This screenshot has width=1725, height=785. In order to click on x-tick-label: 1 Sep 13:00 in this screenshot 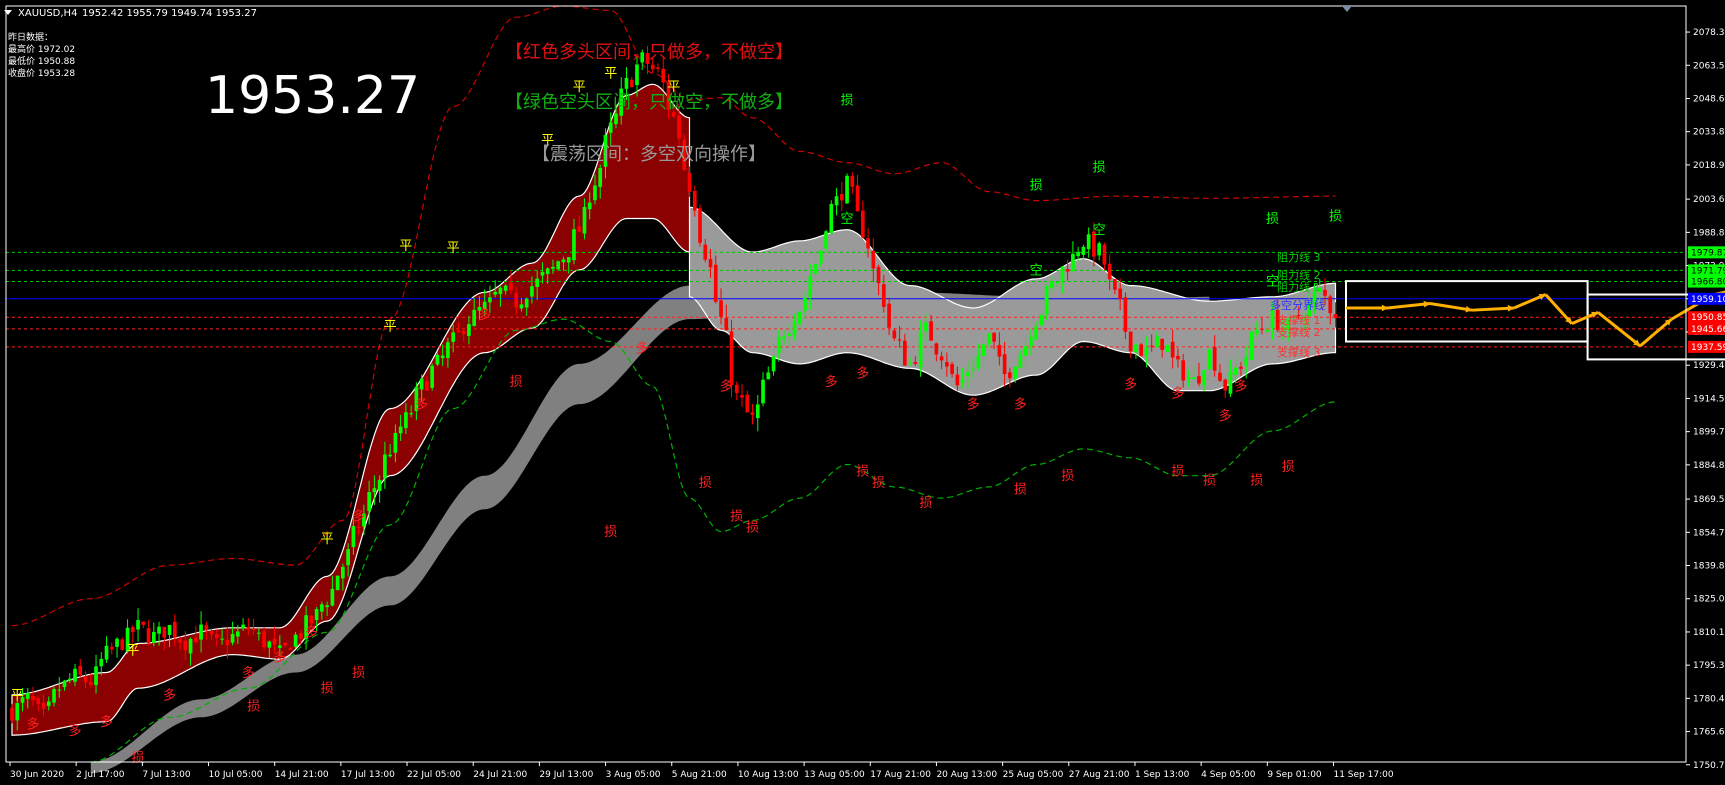, I will do `click(1162, 775)`.